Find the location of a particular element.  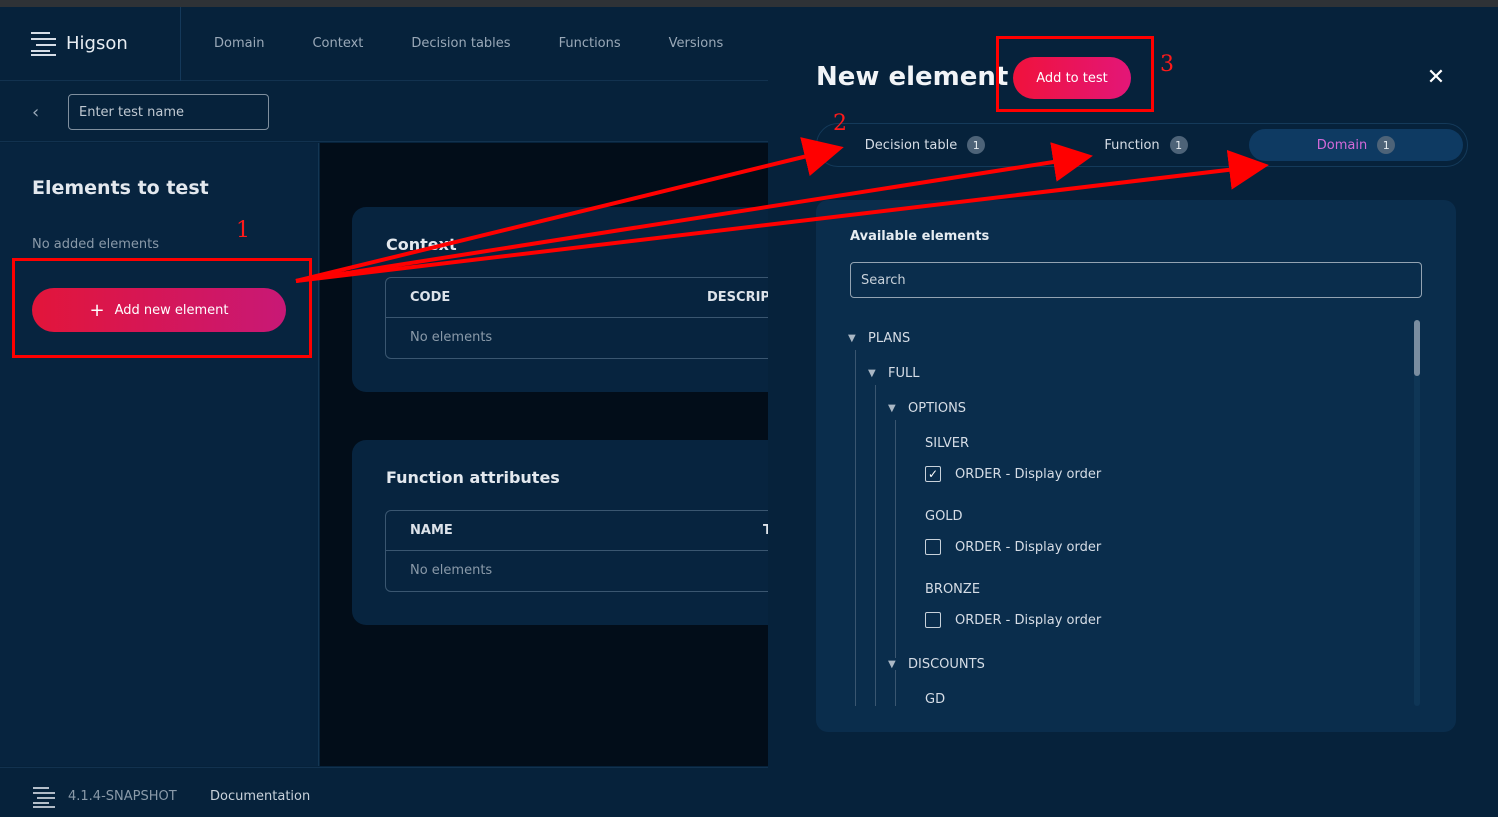

function-attributes-card: Function attributes NAME T No elements is located at coordinates (560, 532).